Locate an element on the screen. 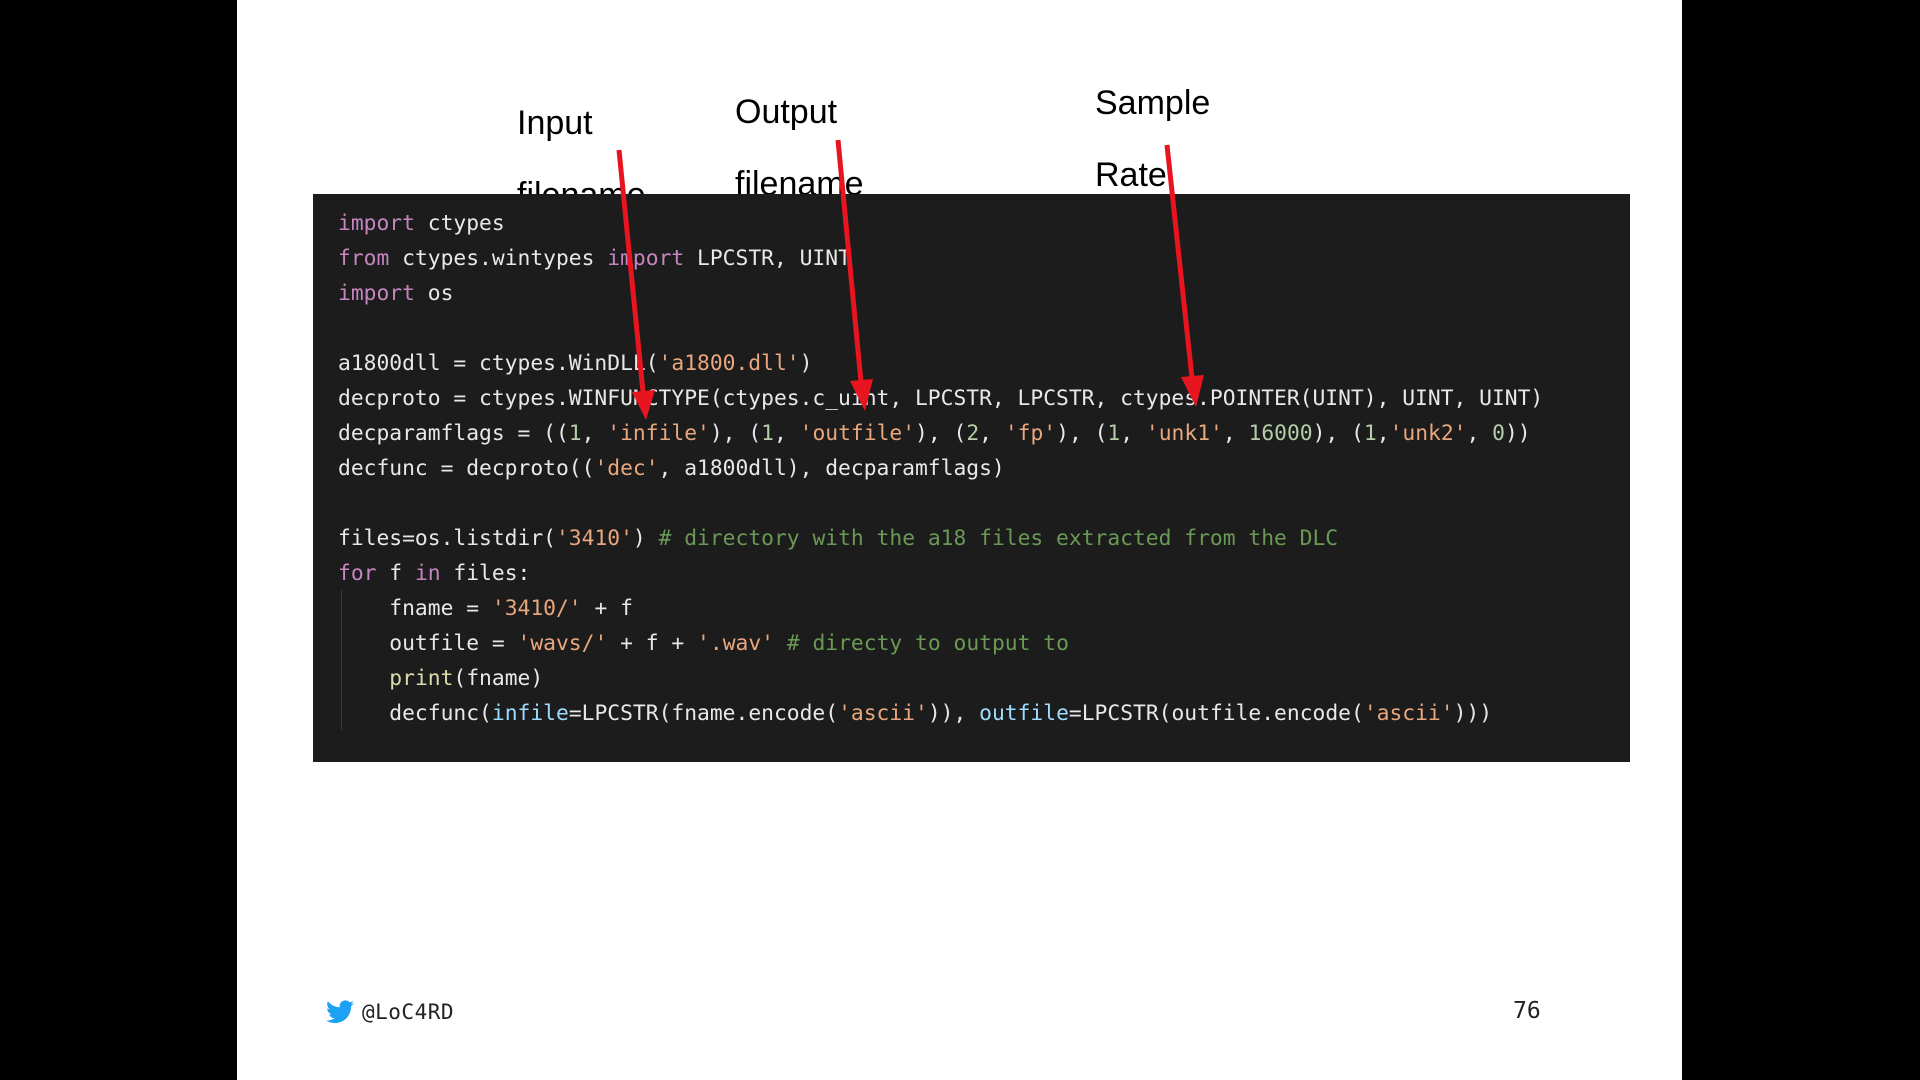  code-token: 'infile' is located at coordinates (658, 433).